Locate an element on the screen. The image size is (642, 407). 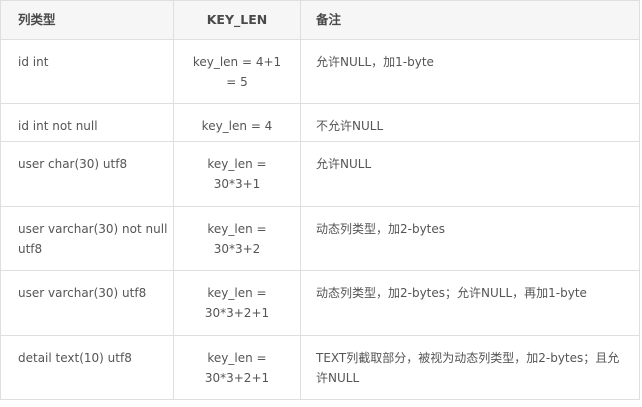
cell-key-len: key_len = 30*3+2 is located at coordinates (237, 238).